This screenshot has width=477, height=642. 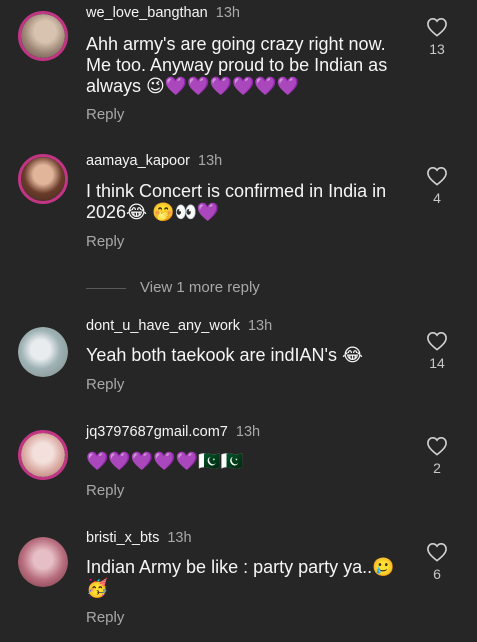 I want to click on like-count: 4, so click(x=437, y=198).